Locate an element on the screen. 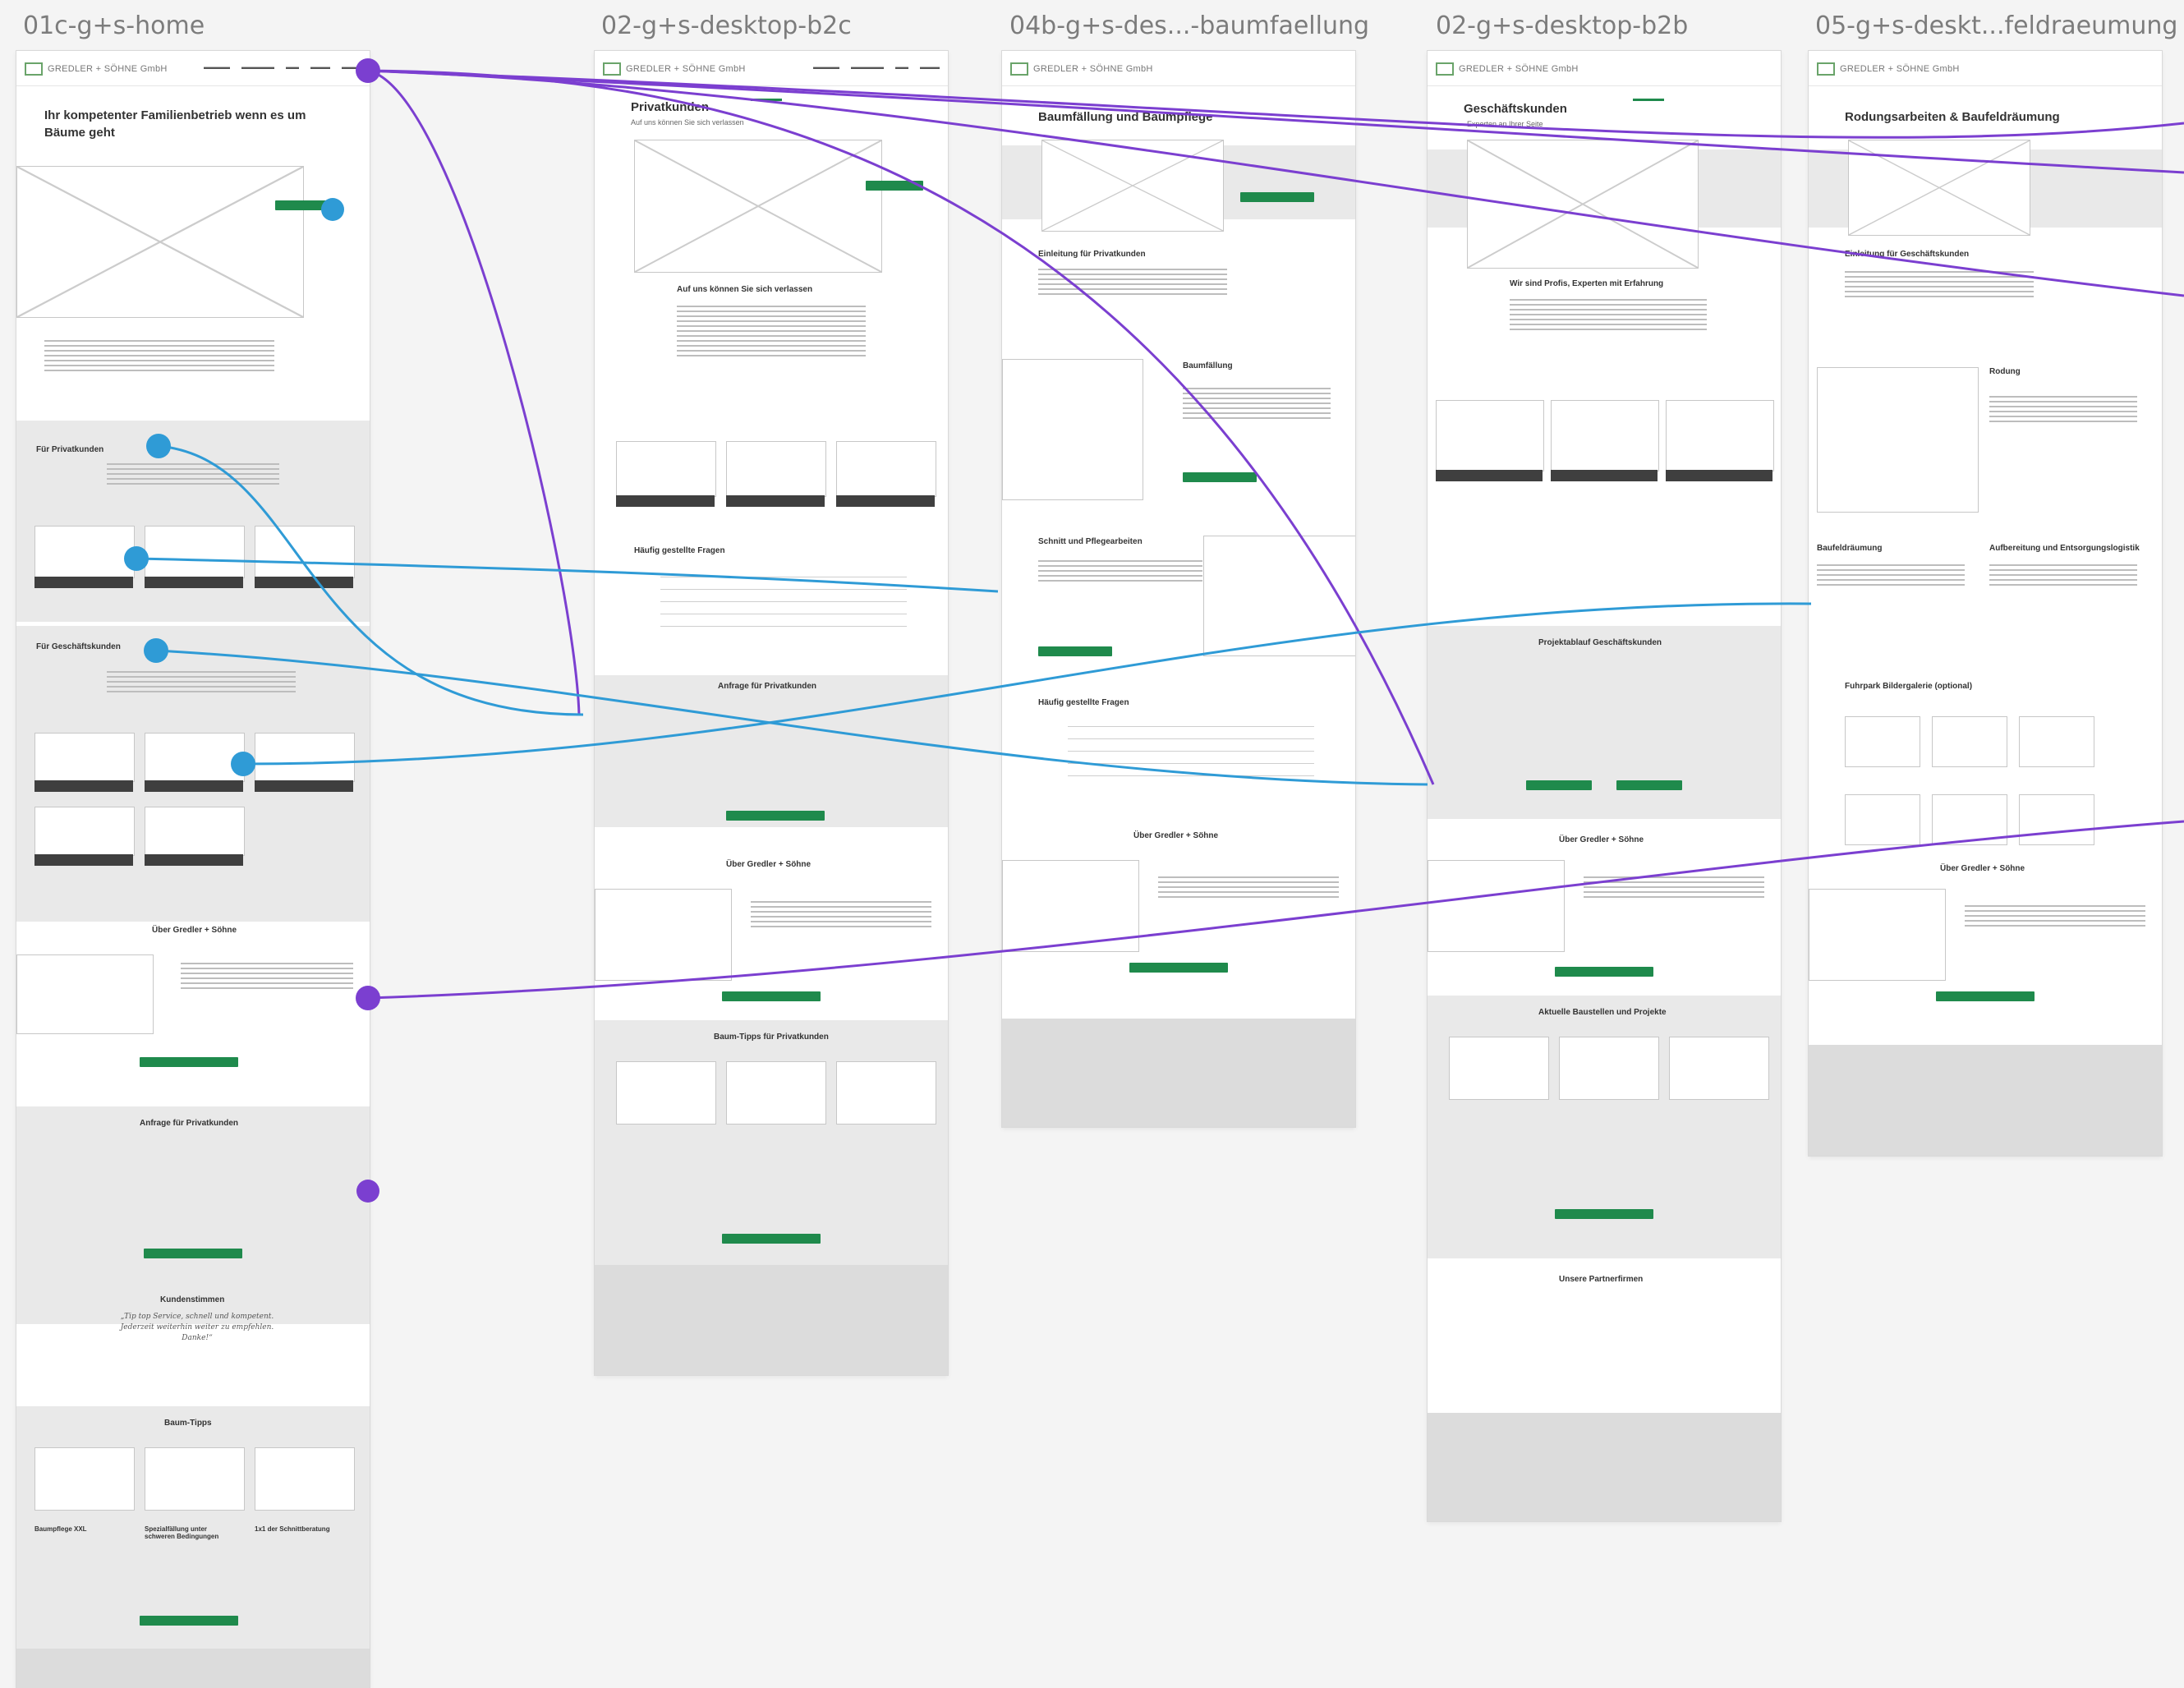 The width and height of the screenshot is (2184, 1688). artboard-title: 02-g+s-desktop-b2b is located at coordinates (1562, 25).